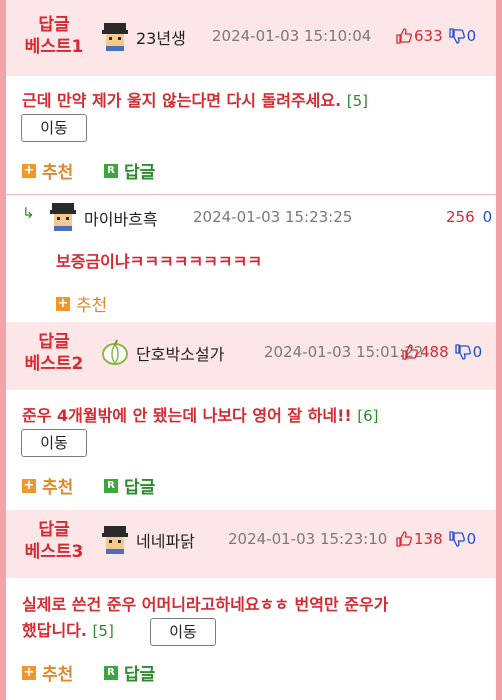 The image size is (502, 700). I want to click on comment-text: 실제로 쓴건 준우 어머니라고하네요ㅎㅎ 번역만 준우가 했답니다. [5], so click(257, 618).